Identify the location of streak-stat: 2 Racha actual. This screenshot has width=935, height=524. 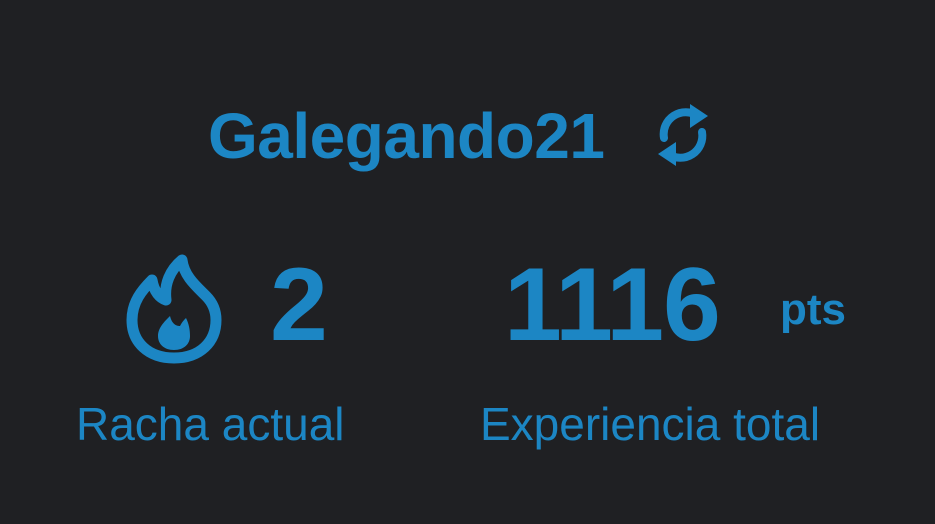
(225, 357).